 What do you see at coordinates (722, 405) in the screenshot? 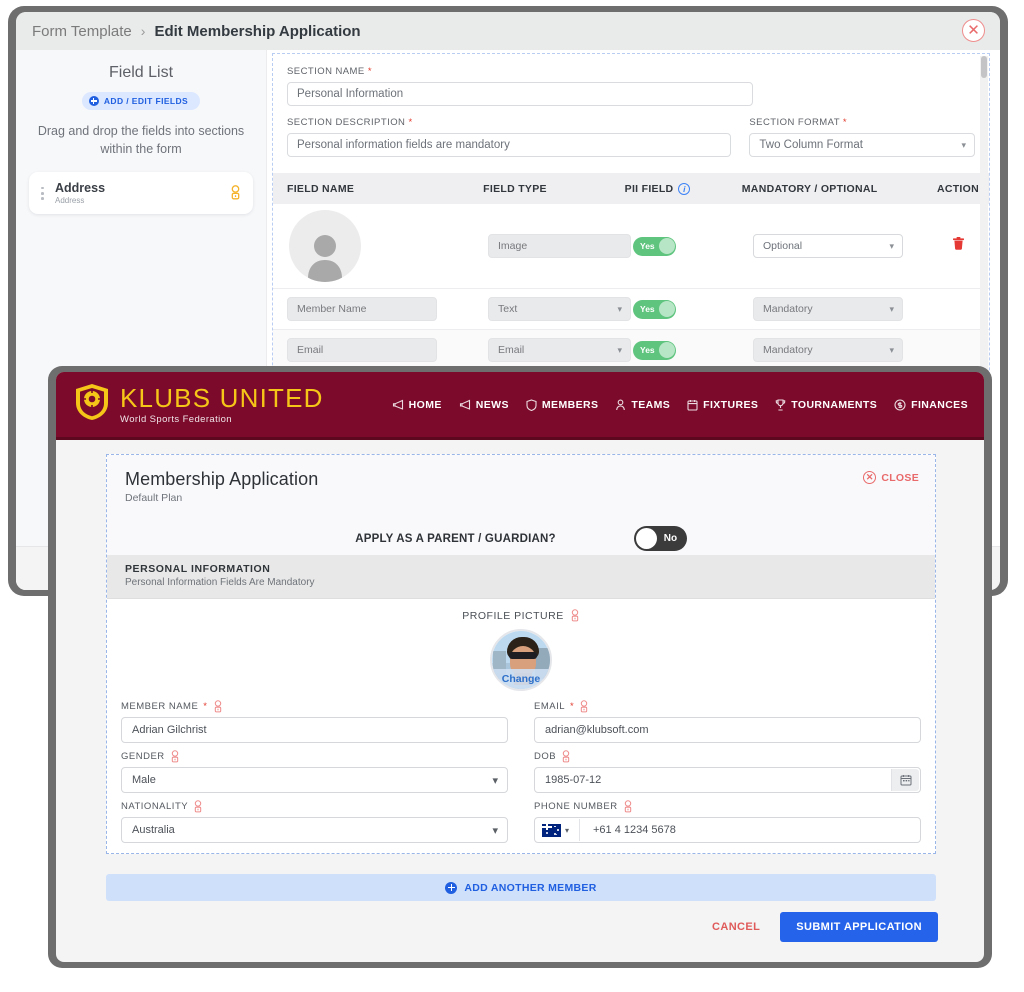
I see `nav-item-fixtures: FIXTURES` at bounding box center [722, 405].